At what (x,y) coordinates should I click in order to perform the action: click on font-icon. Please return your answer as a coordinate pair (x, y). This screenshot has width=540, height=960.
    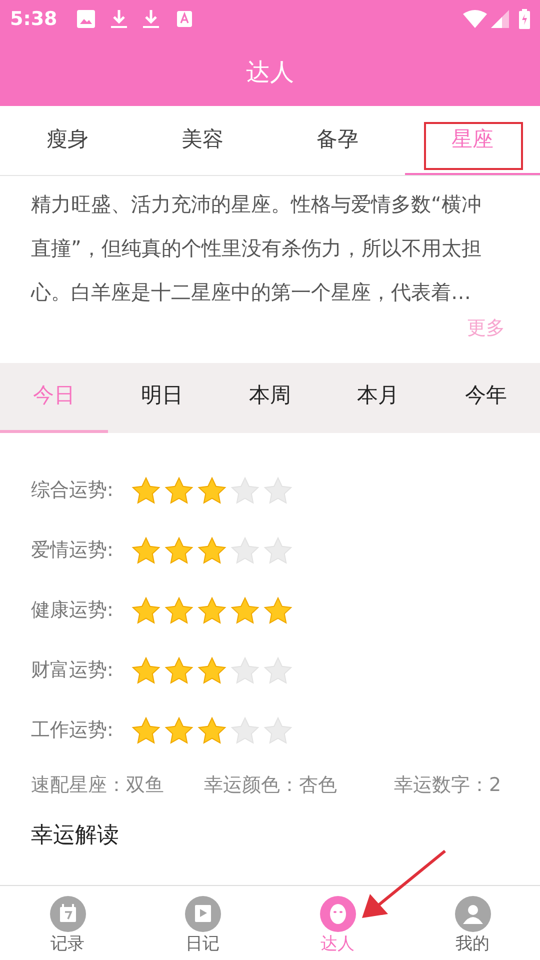
    Looking at the image, I should click on (184, 19).